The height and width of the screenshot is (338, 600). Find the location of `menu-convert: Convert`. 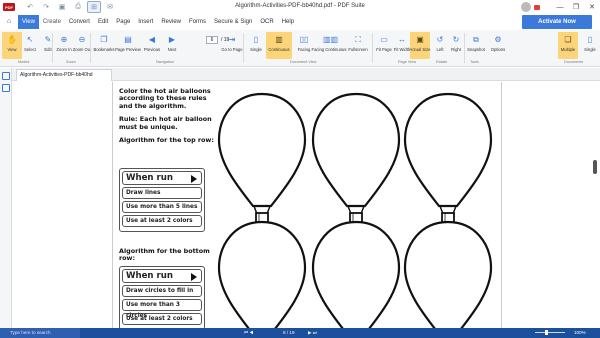

menu-convert: Convert is located at coordinates (79, 22).